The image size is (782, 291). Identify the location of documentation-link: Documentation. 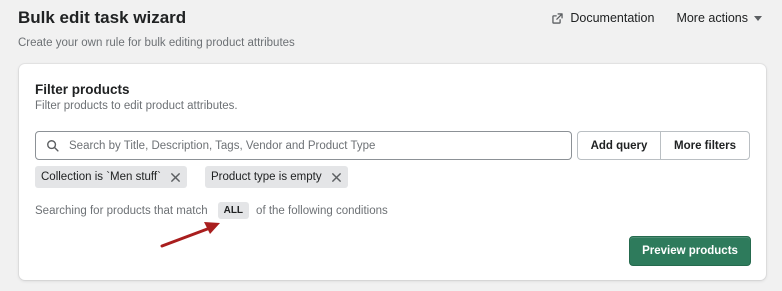
(602, 18).